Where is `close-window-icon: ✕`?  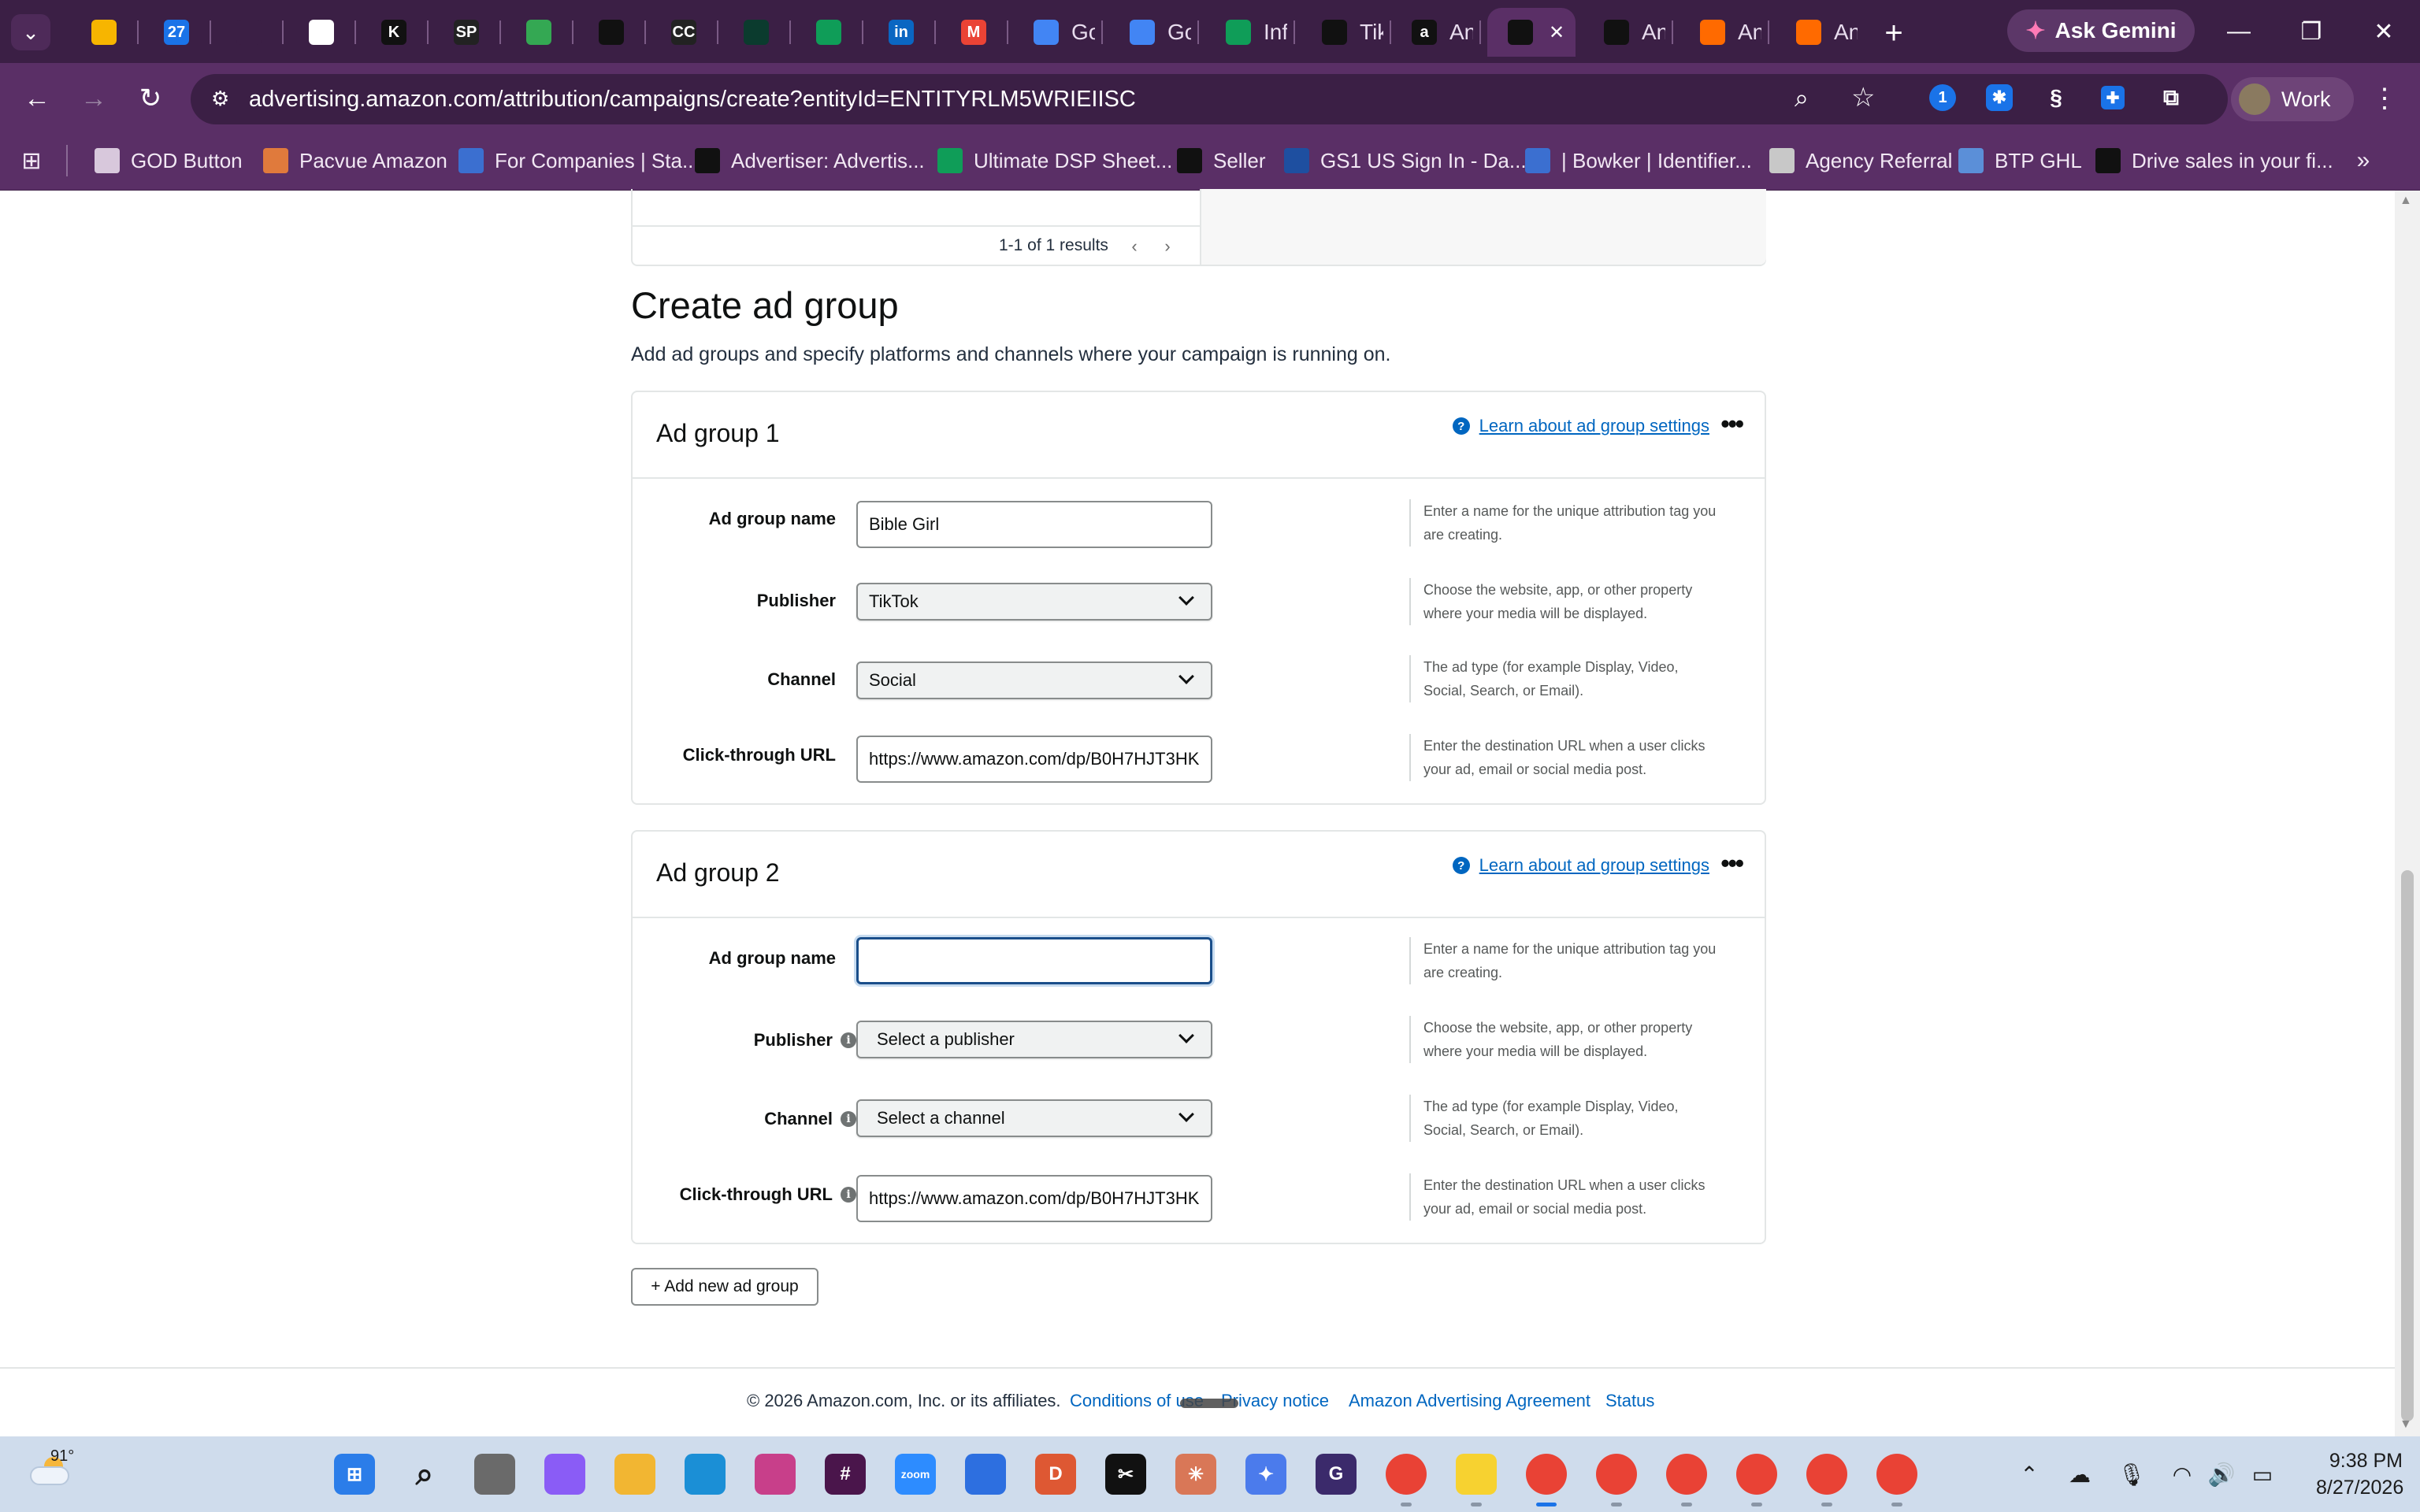 close-window-icon: ✕ is located at coordinates (2383, 31).